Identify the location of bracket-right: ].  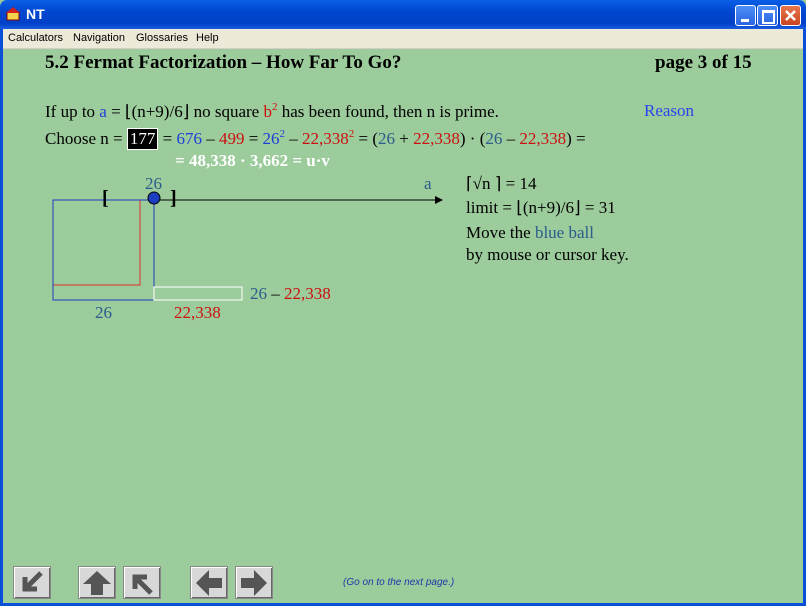
(173, 198).